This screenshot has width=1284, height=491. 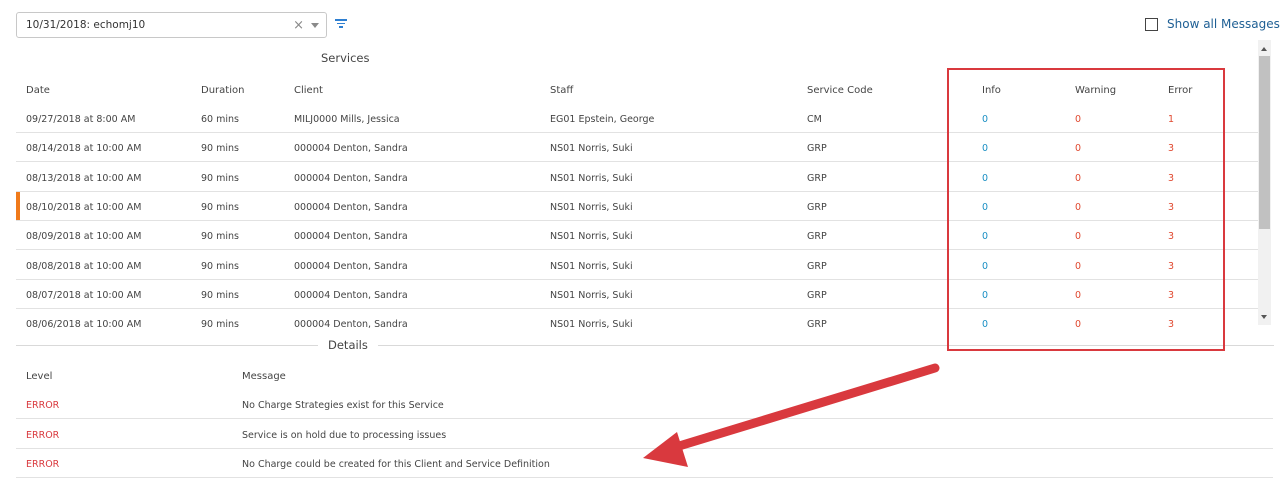 What do you see at coordinates (991, 90) in the screenshot?
I see `column-header-info: Info` at bounding box center [991, 90].